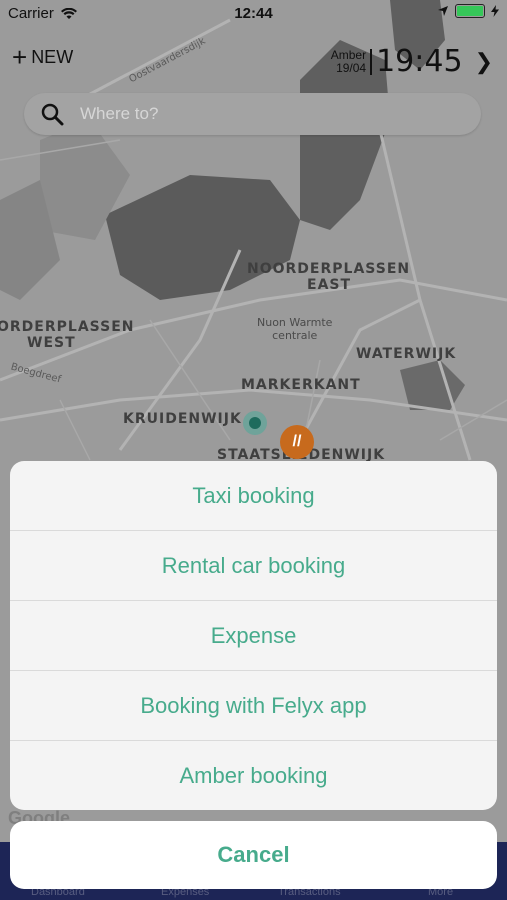  I want to click on battery-icon, so click(470, 11).